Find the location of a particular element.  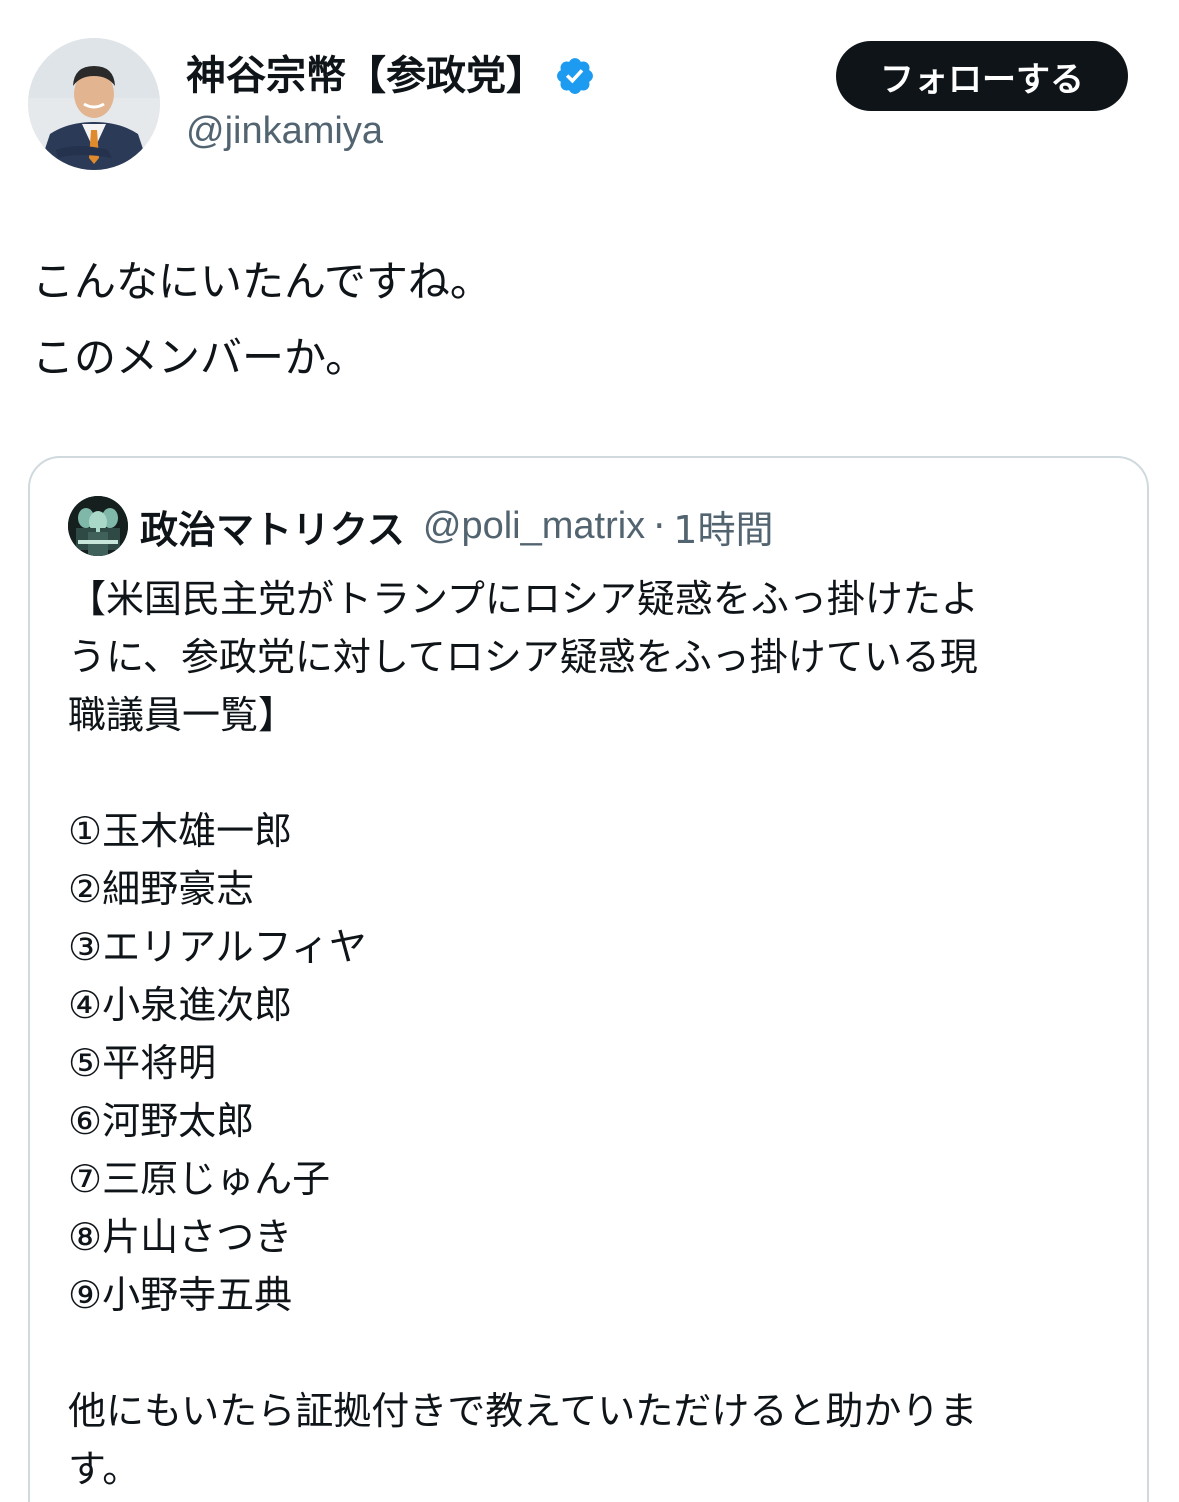

author-name: 神谷宗幣【参政党】 is located at coordinates (366, 76).